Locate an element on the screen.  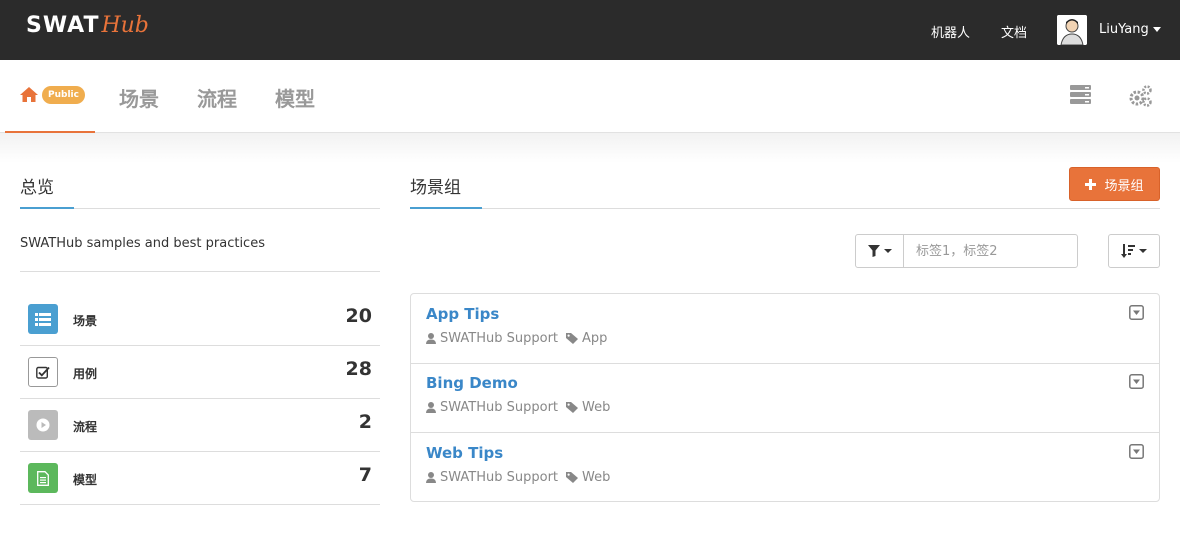
main-tabs: Public 场景 流程 模型 is located at coordinates (590, 96).